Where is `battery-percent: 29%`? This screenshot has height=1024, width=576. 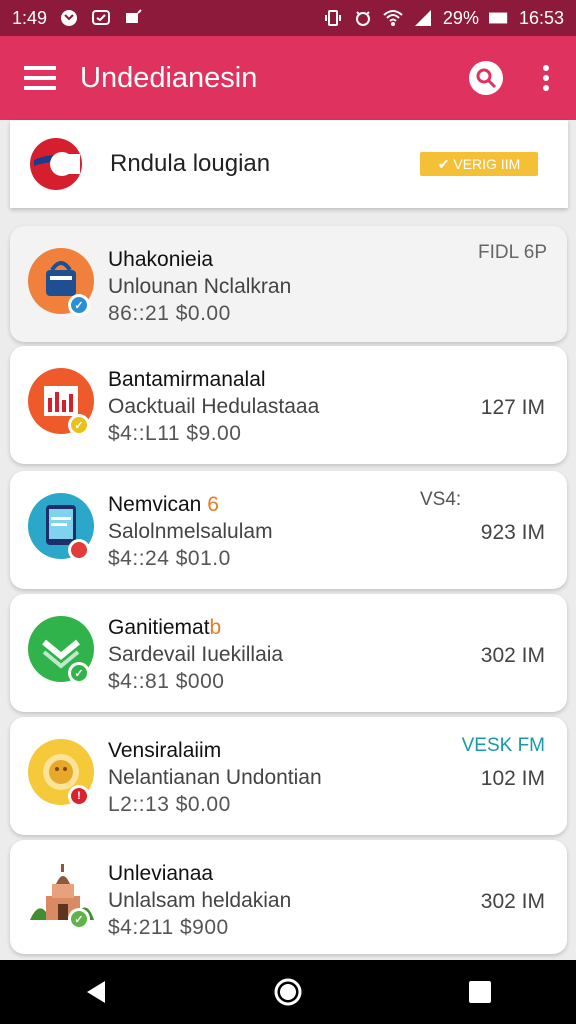 battery-percent: 29% is located at coordinates (460, 17).